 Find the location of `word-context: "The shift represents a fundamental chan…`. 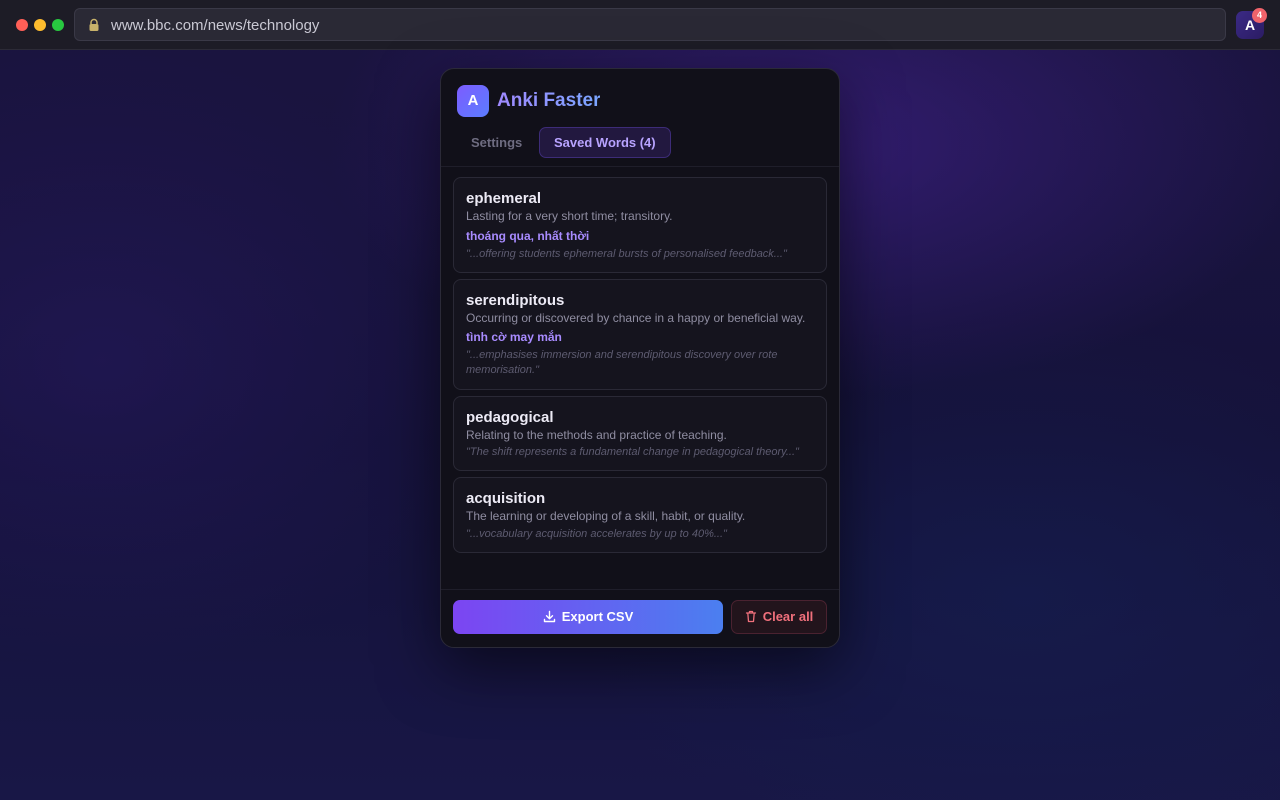

word-context: "The shift represents a fundamental chan… is located at coordinates (632, 452).